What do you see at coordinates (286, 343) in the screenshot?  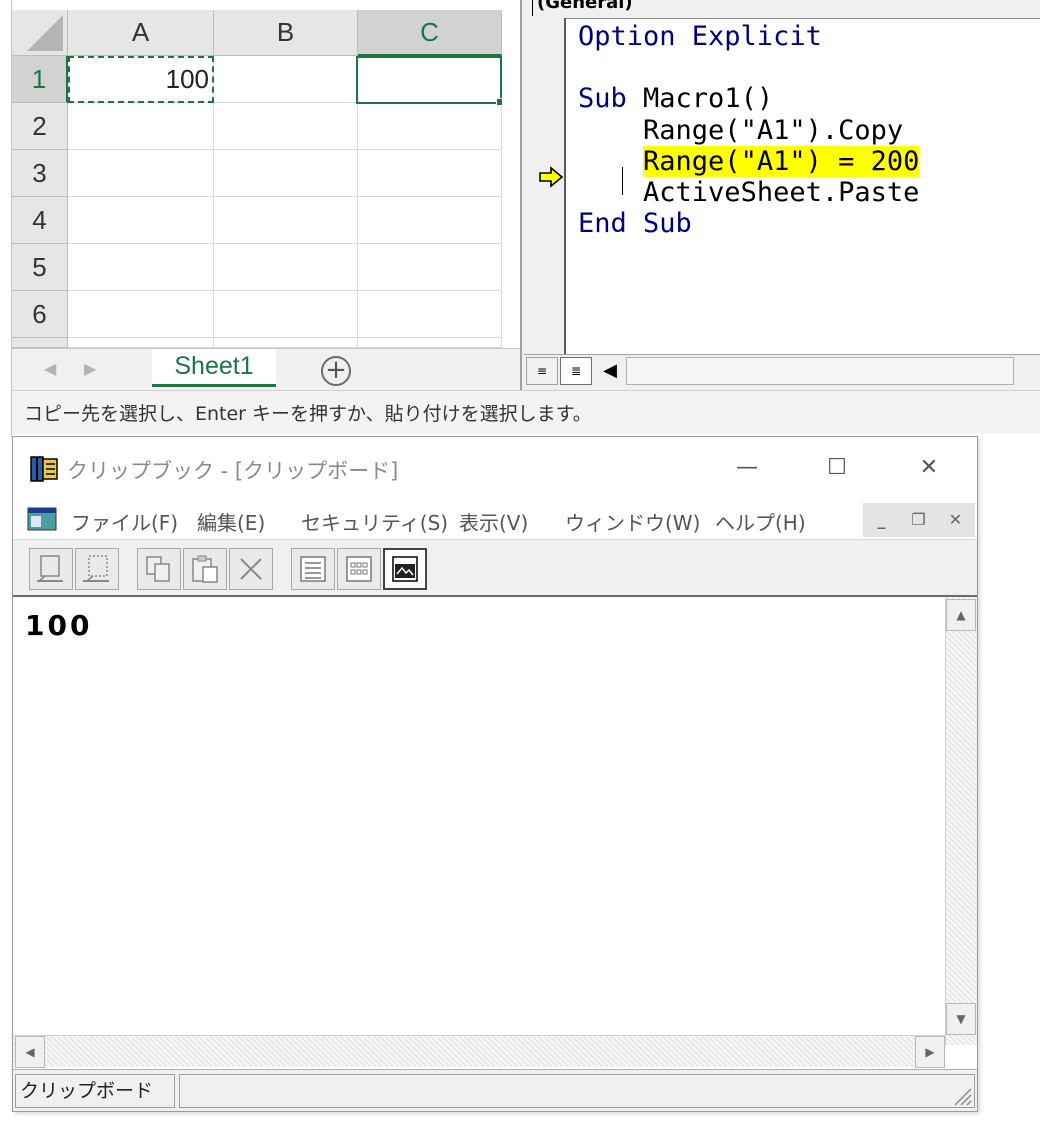 I see `cell-b7` at bounding box center [286, 343].